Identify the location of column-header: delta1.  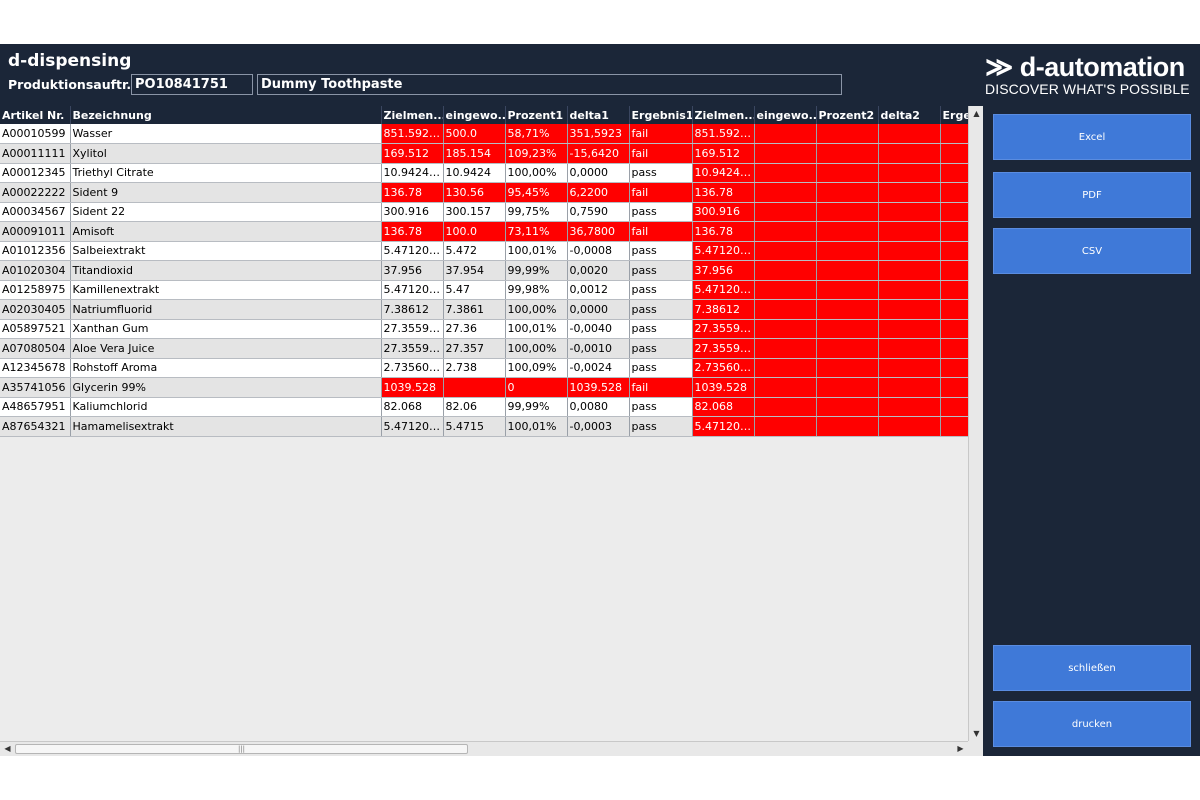
(598, 115).